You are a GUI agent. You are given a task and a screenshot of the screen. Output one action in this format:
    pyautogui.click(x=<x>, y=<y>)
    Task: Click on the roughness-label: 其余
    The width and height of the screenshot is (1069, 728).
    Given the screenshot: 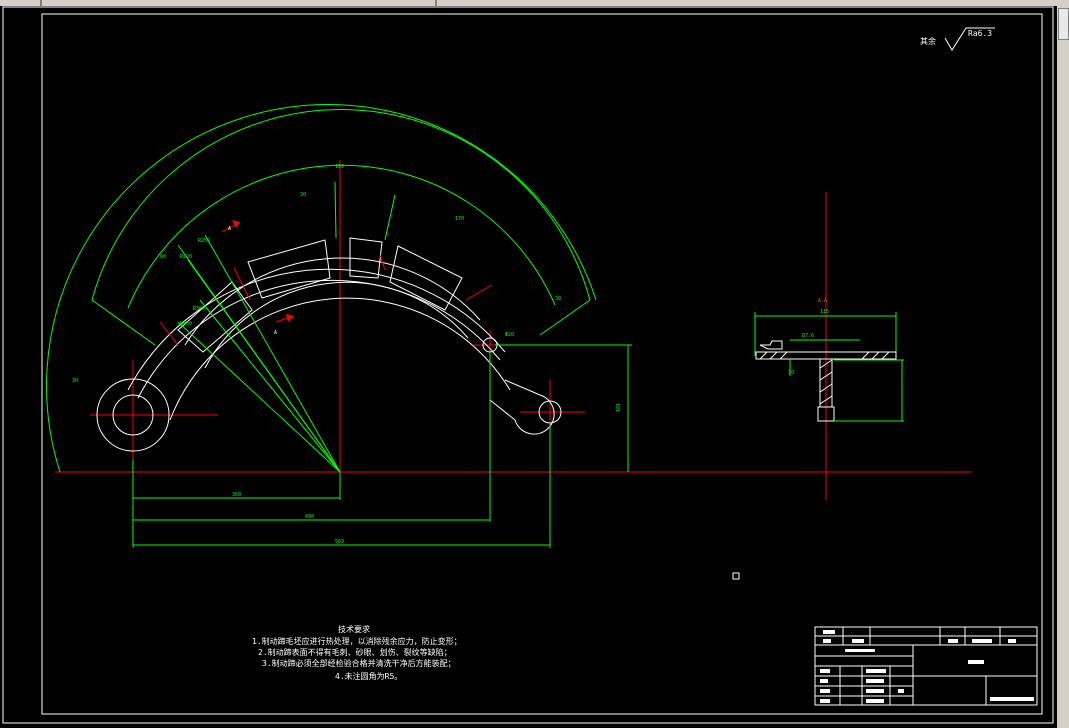 What is the action you would take?
    pyautogui.click(x=928, y=41)
    